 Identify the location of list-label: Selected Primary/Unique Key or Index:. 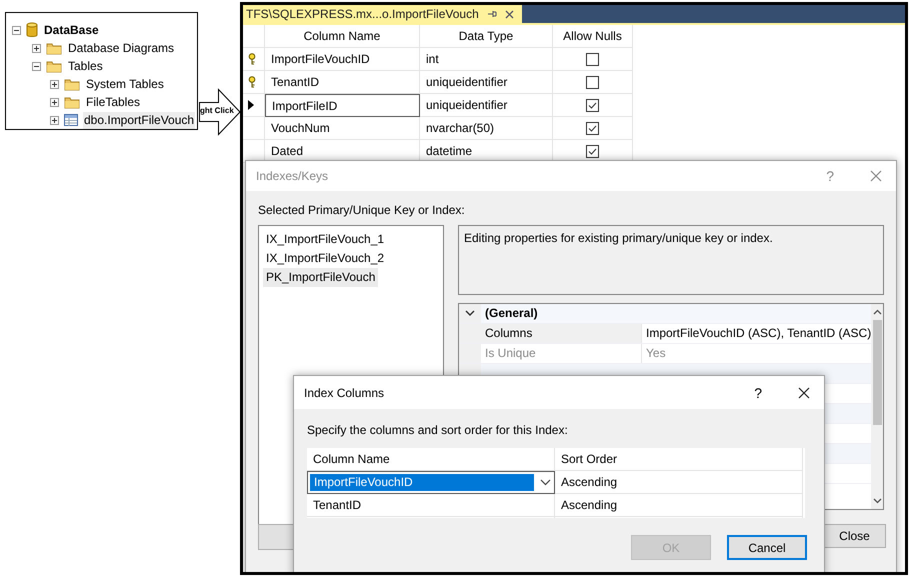
(362, 210).